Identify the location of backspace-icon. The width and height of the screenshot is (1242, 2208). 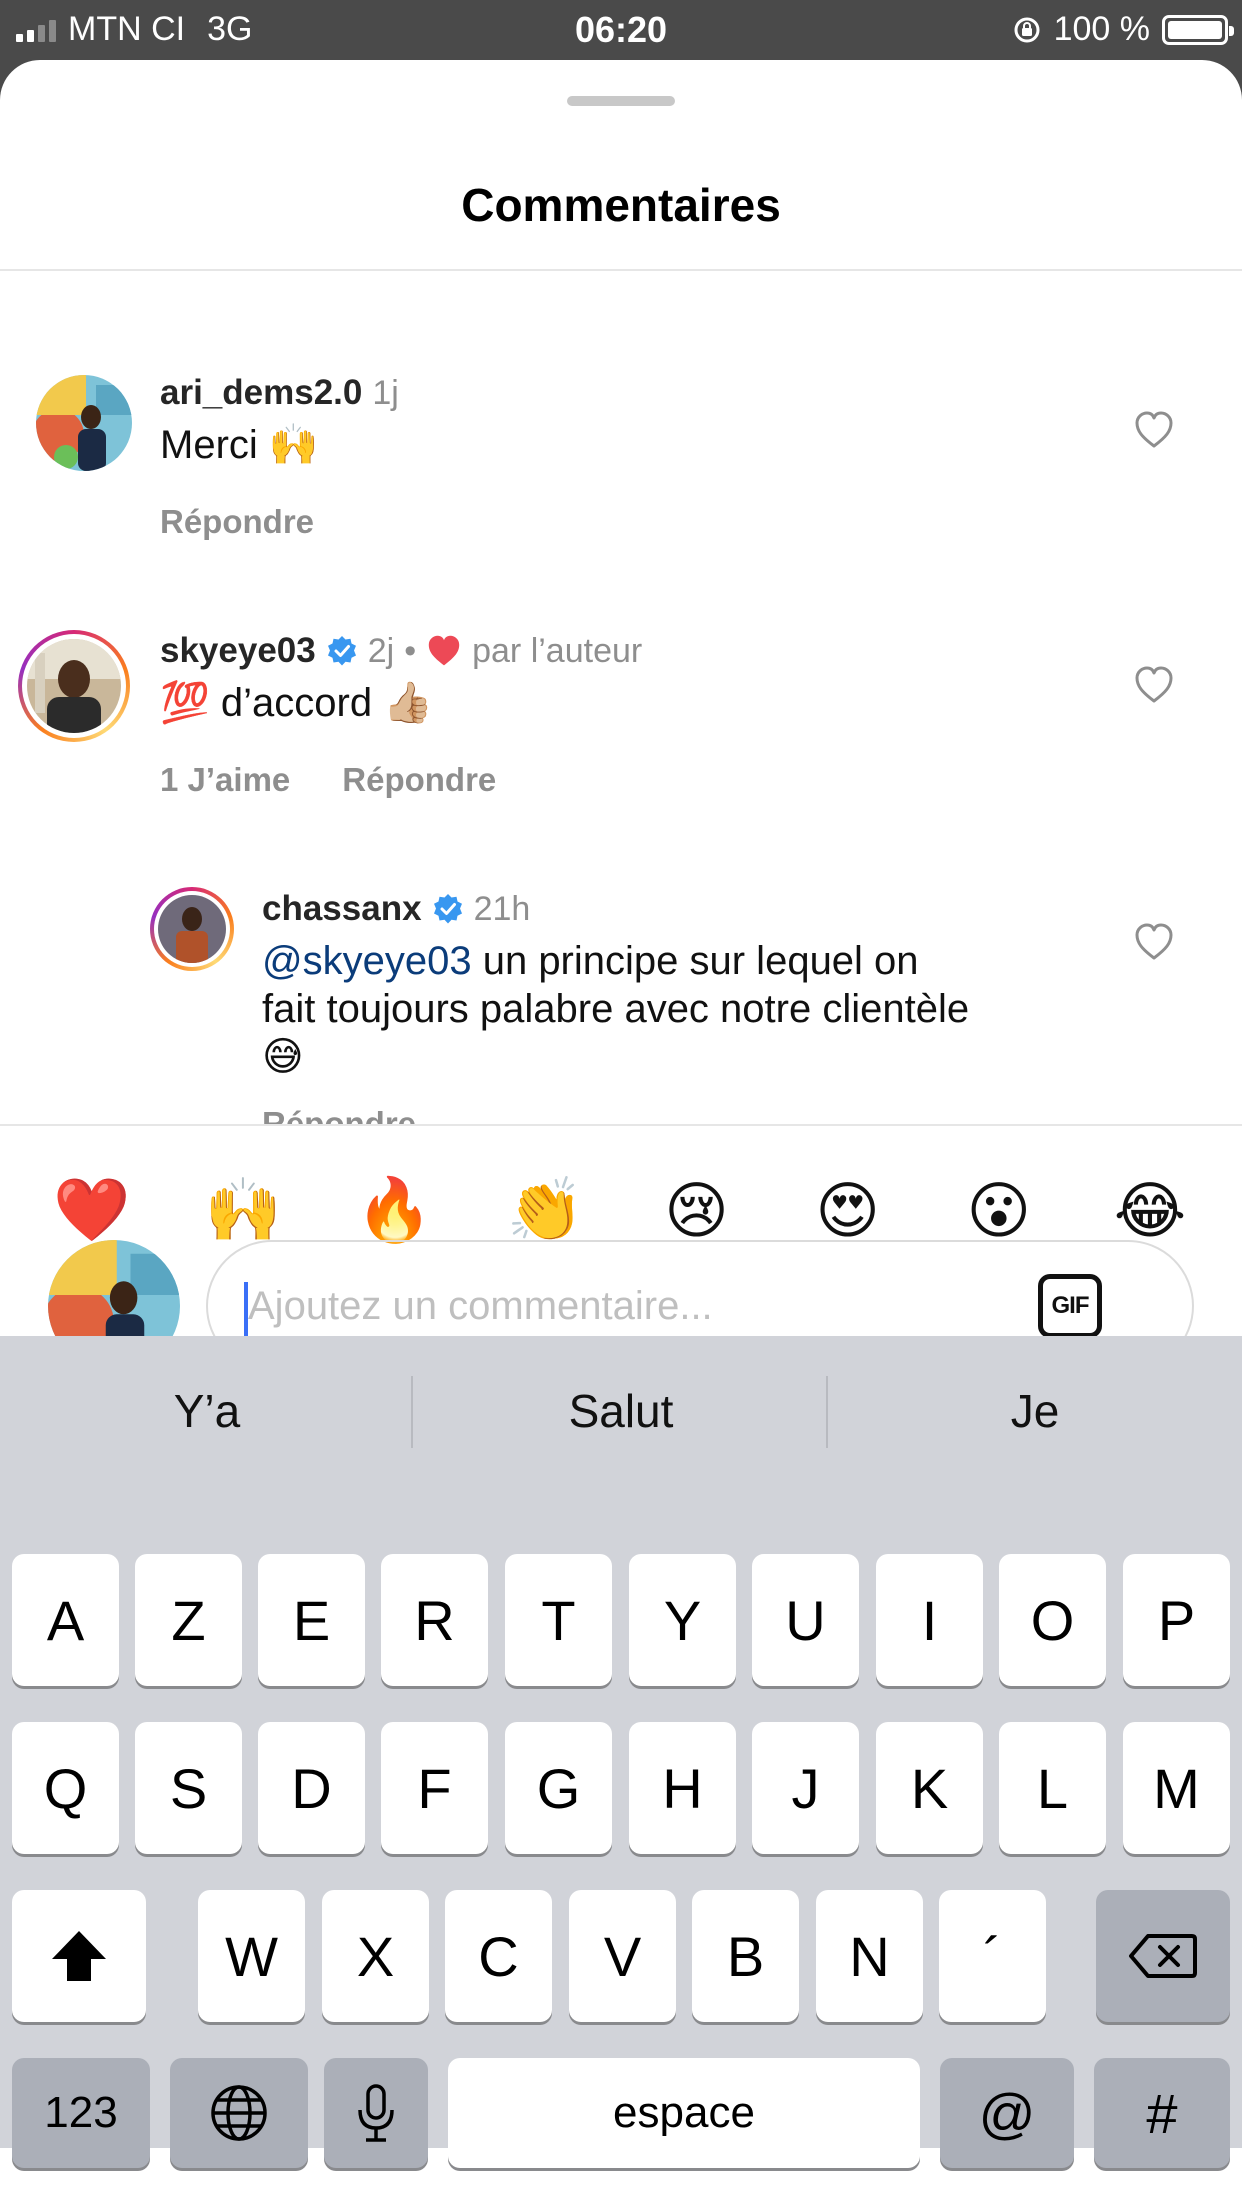
(1163, 1956).